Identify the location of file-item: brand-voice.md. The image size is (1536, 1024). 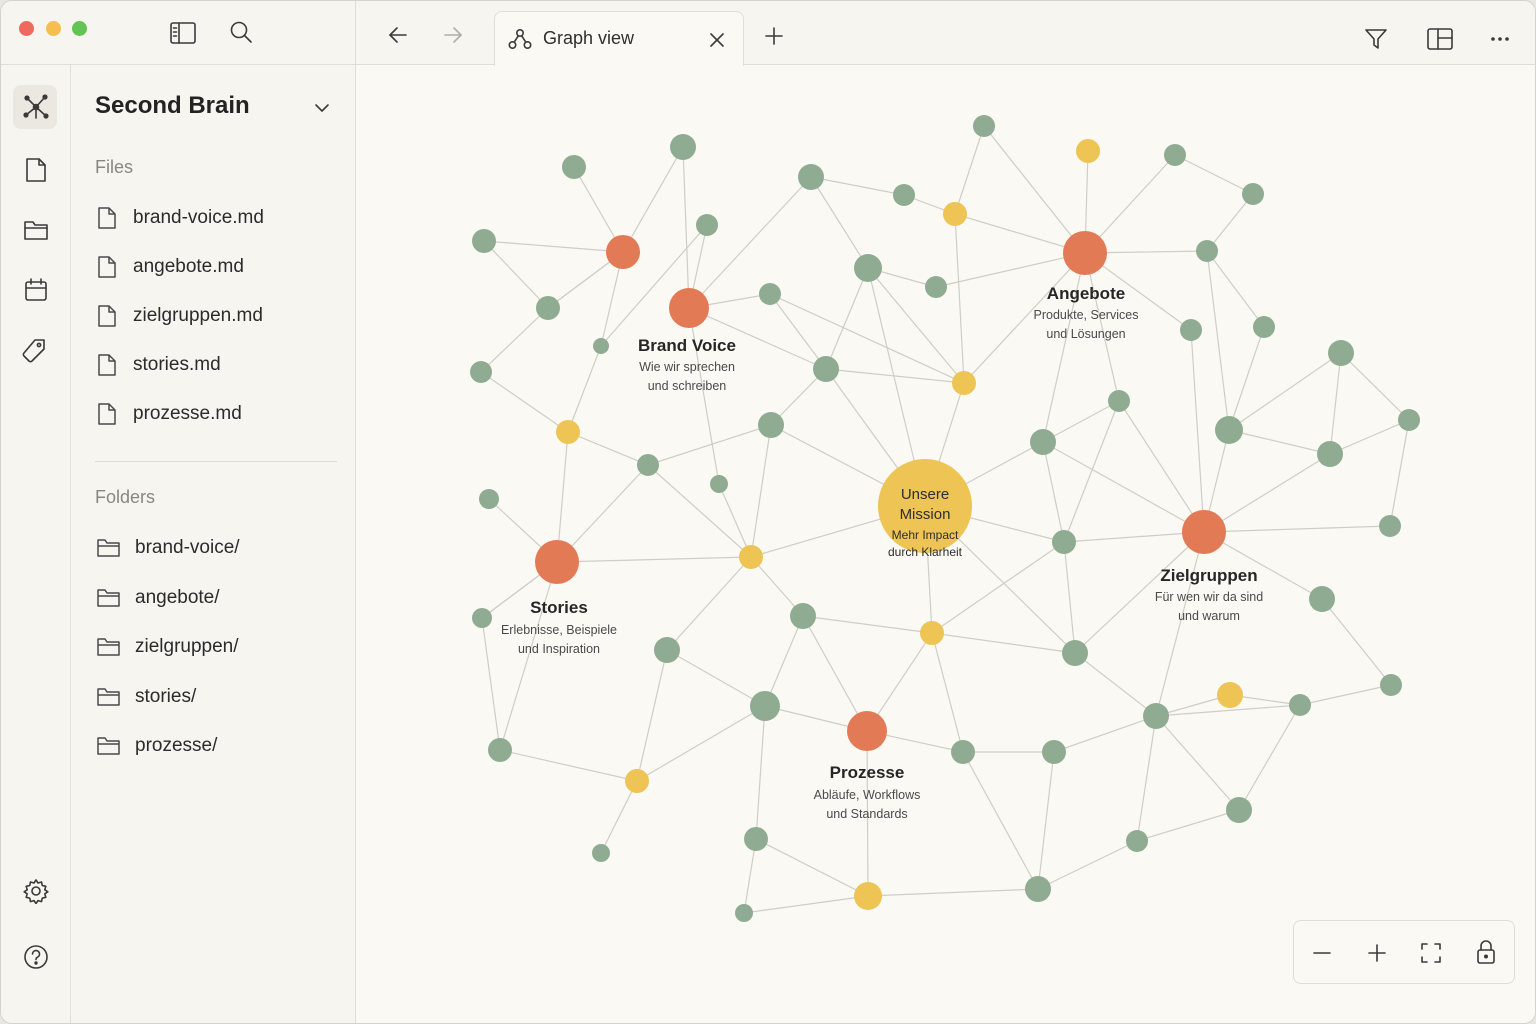
(180, 218).